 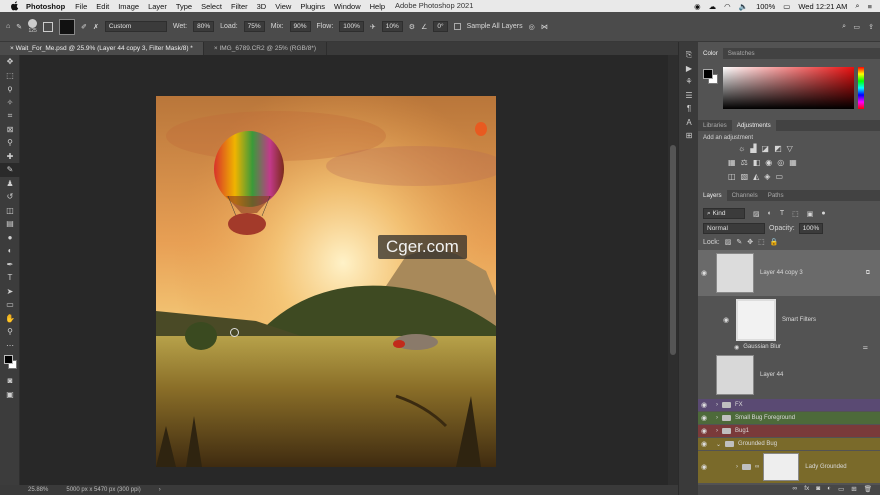 I want to click on mixer-brush-icon: ✎, so click(x=19, y=27).